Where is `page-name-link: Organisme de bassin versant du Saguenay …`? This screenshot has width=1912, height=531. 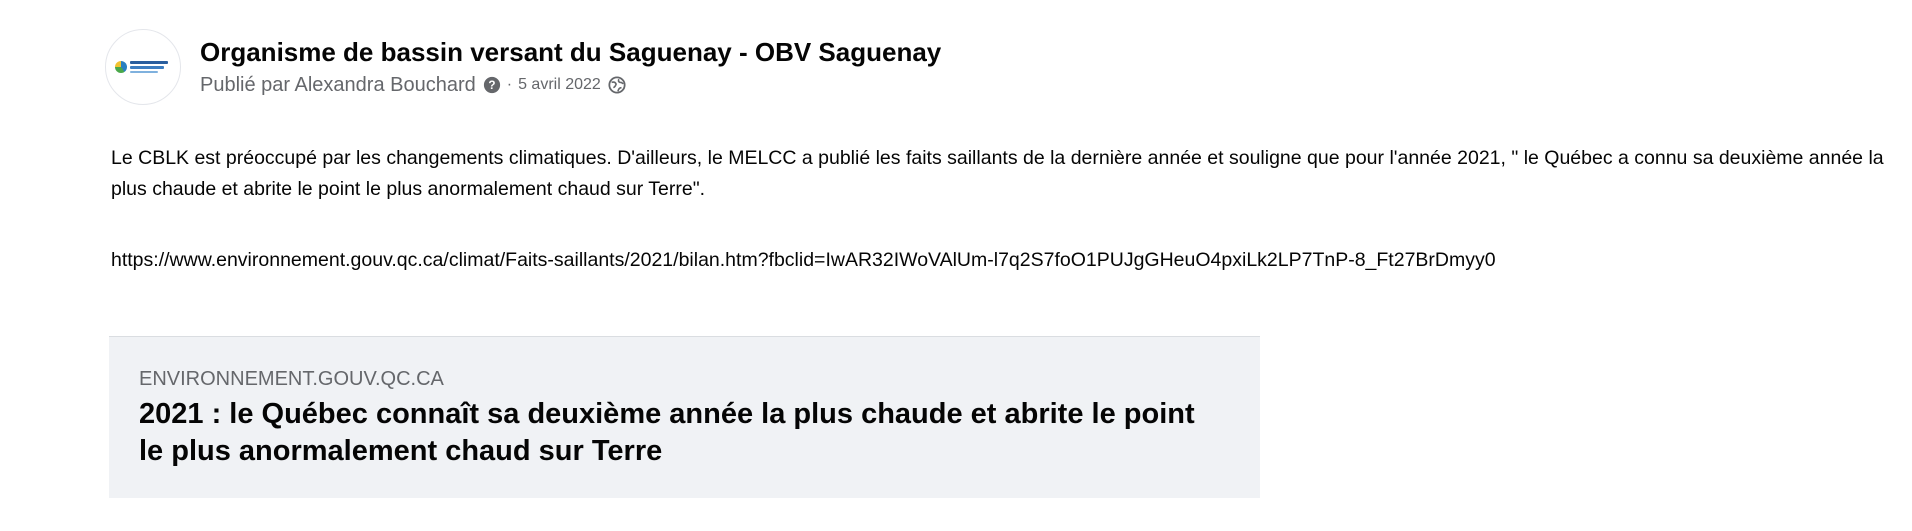
page-name-link: Organisme de bassin versant du Saguenay … is located at coordinates (570, 52).